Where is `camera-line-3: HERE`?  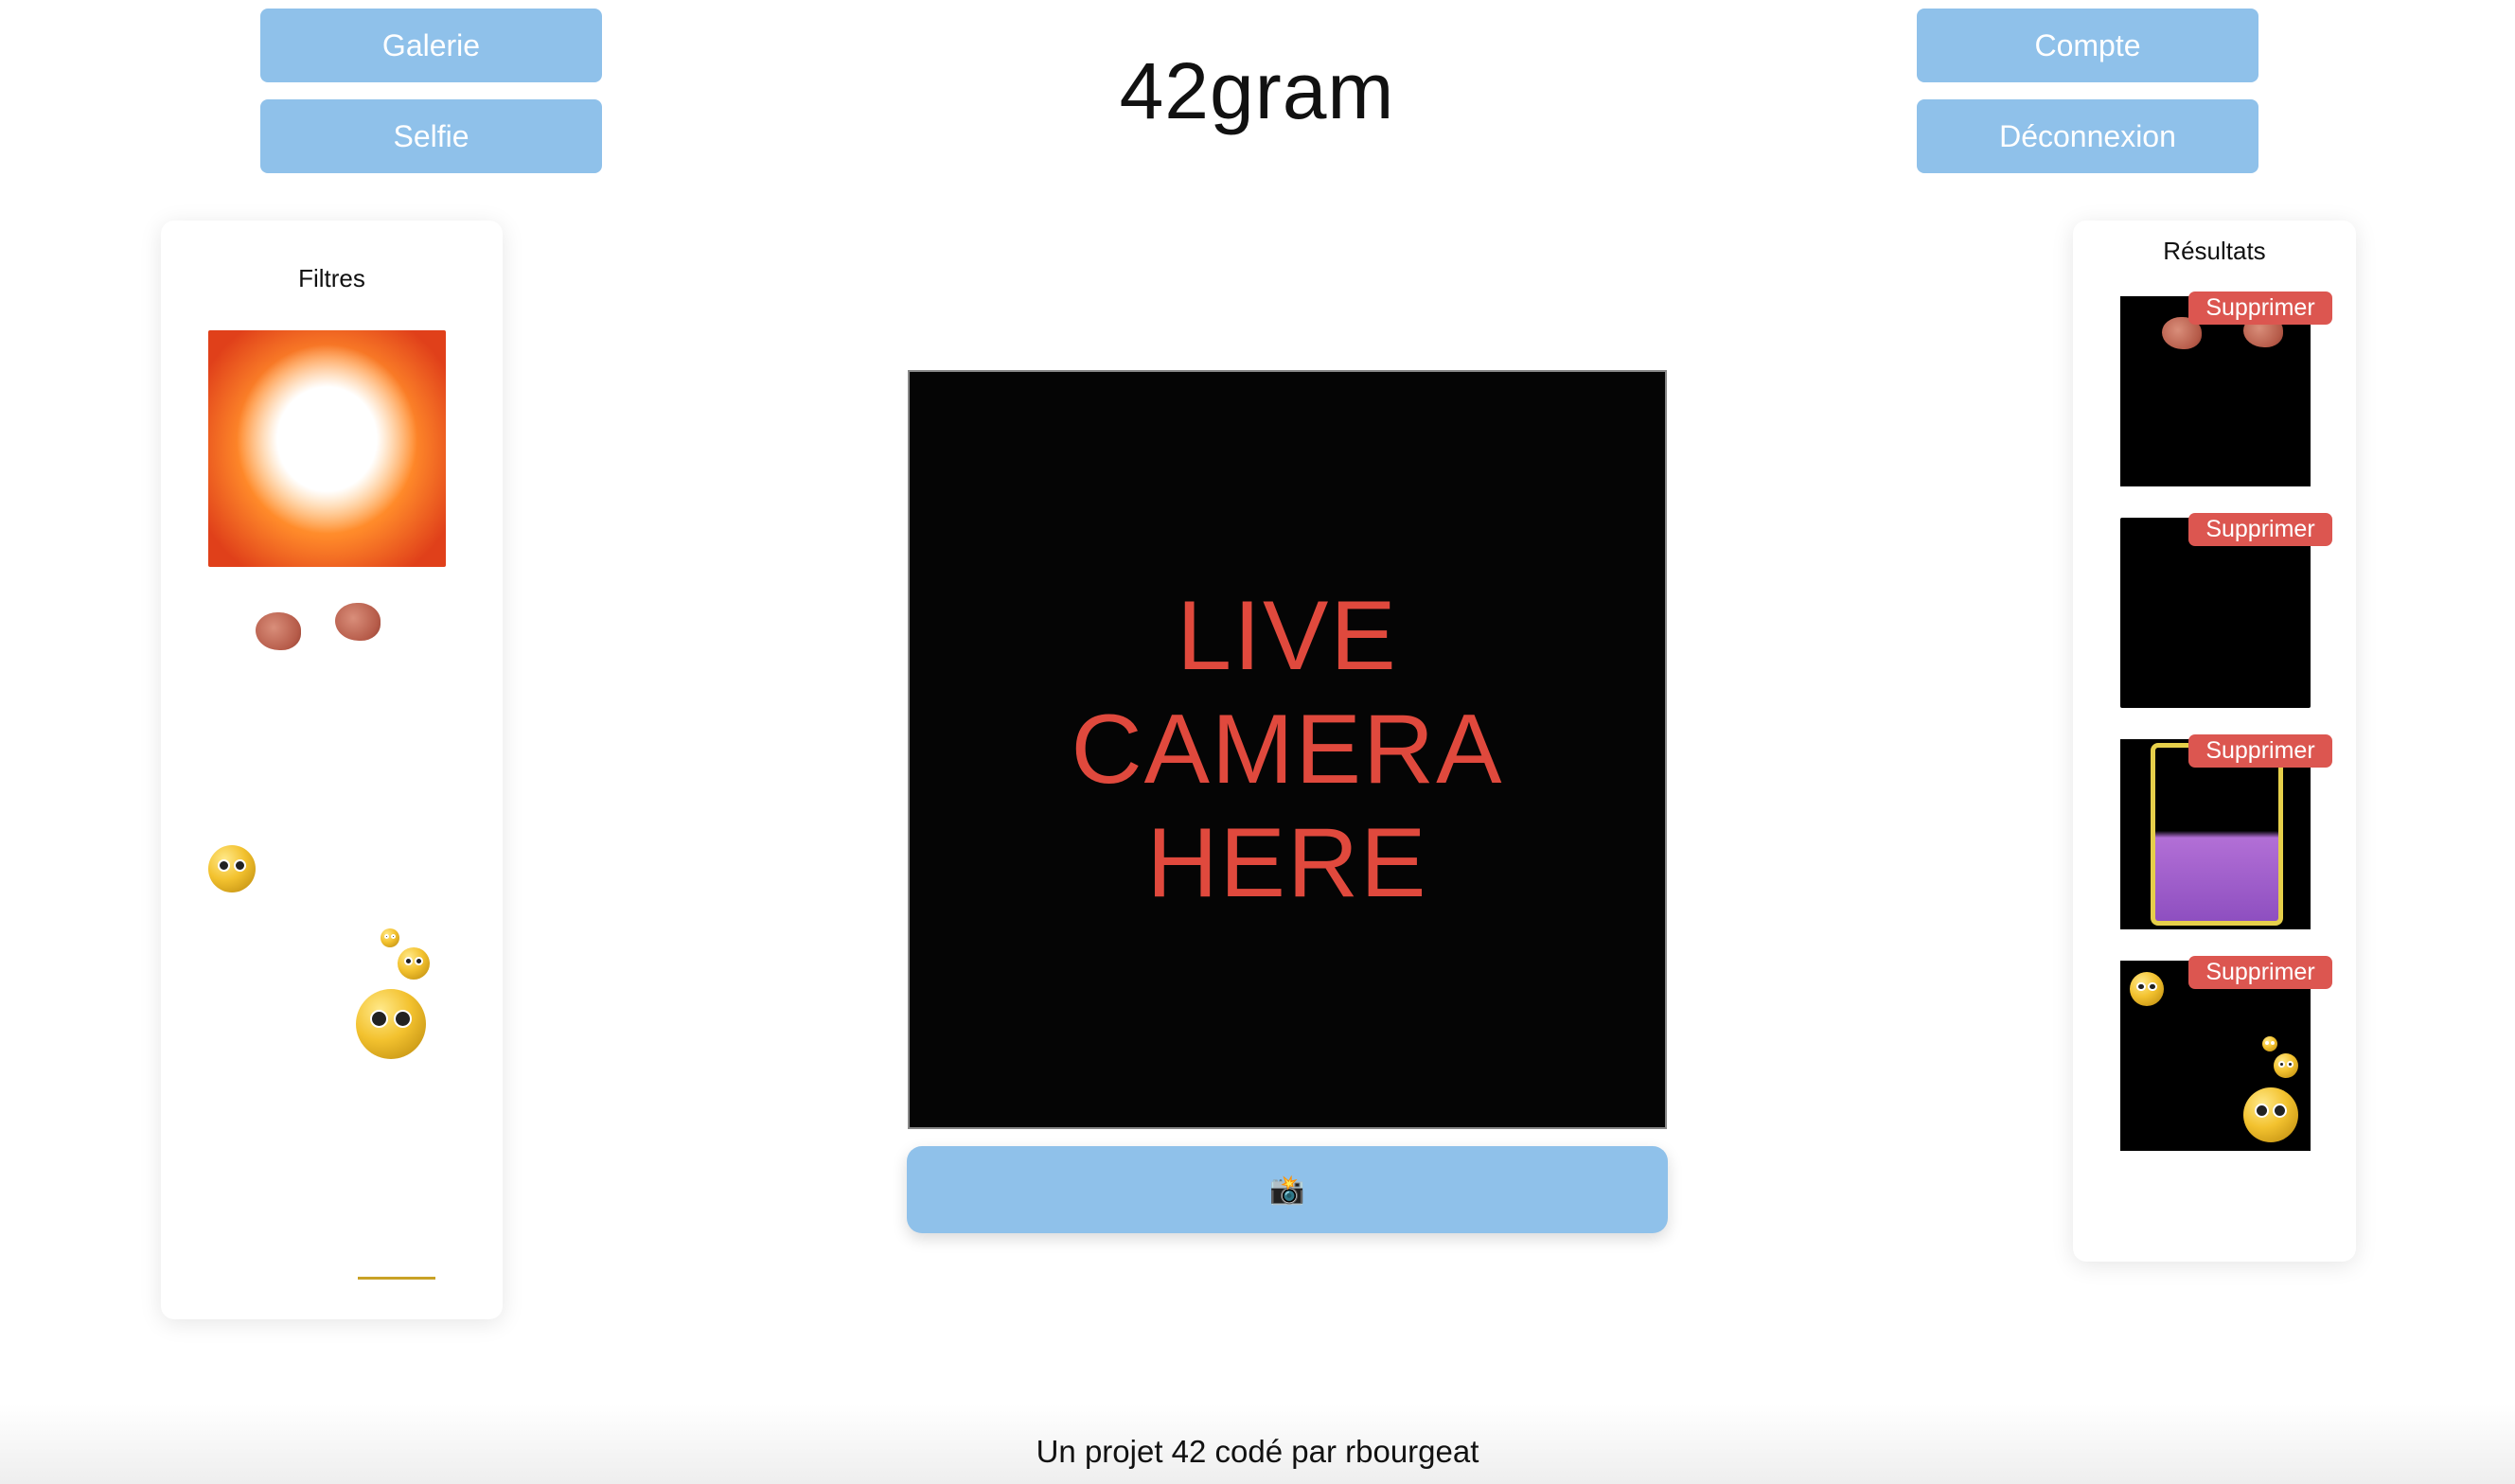
camera-line-3: HERE is located at coordinates (1287, 863).